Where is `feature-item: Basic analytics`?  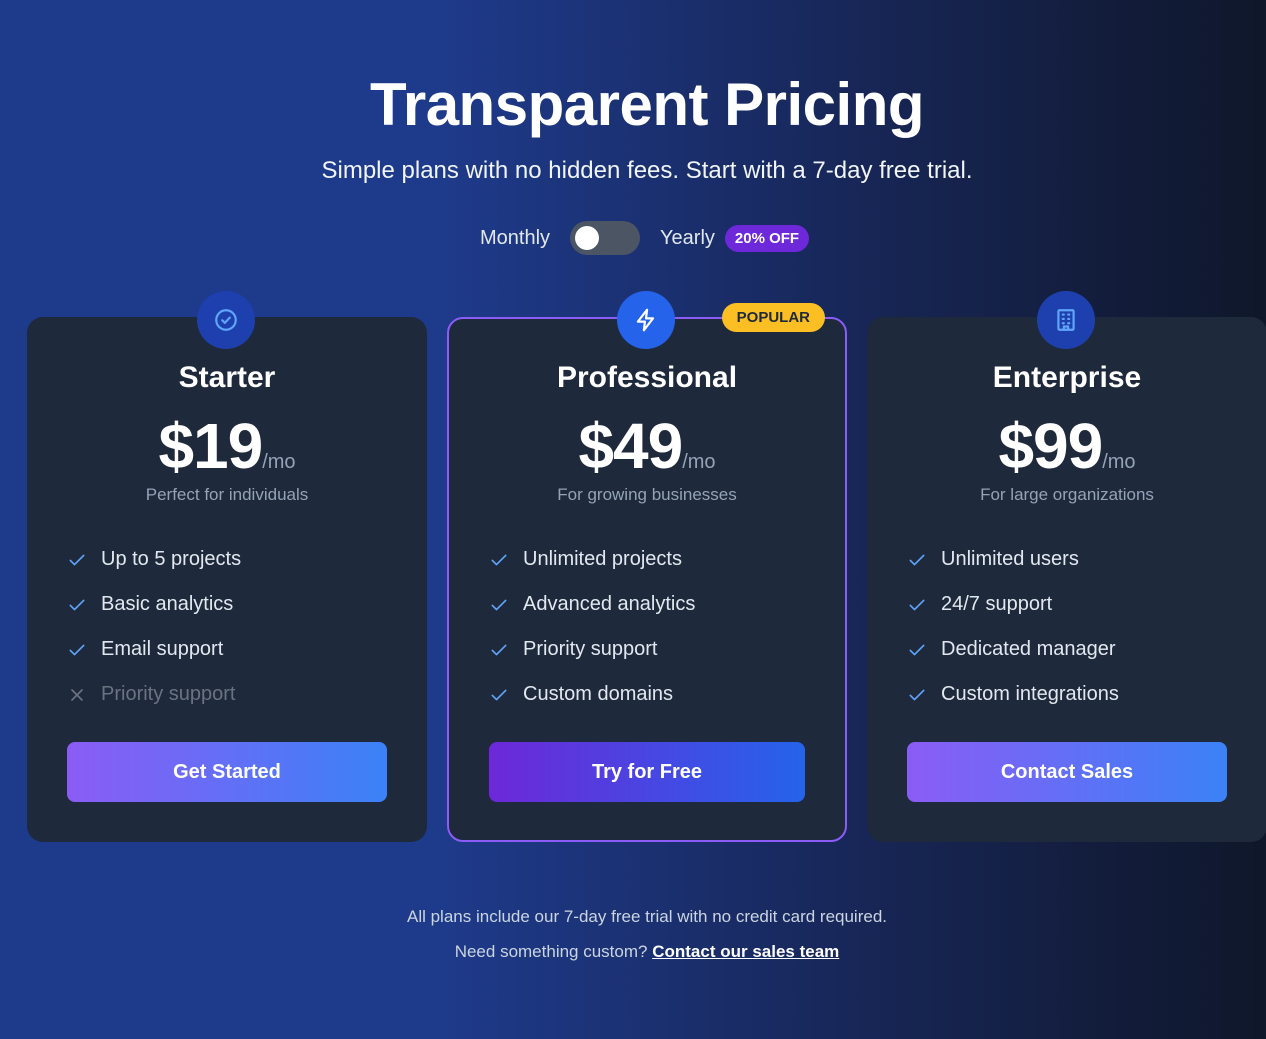
feature-item: Basic analytics is located at coordinates (237, 604).